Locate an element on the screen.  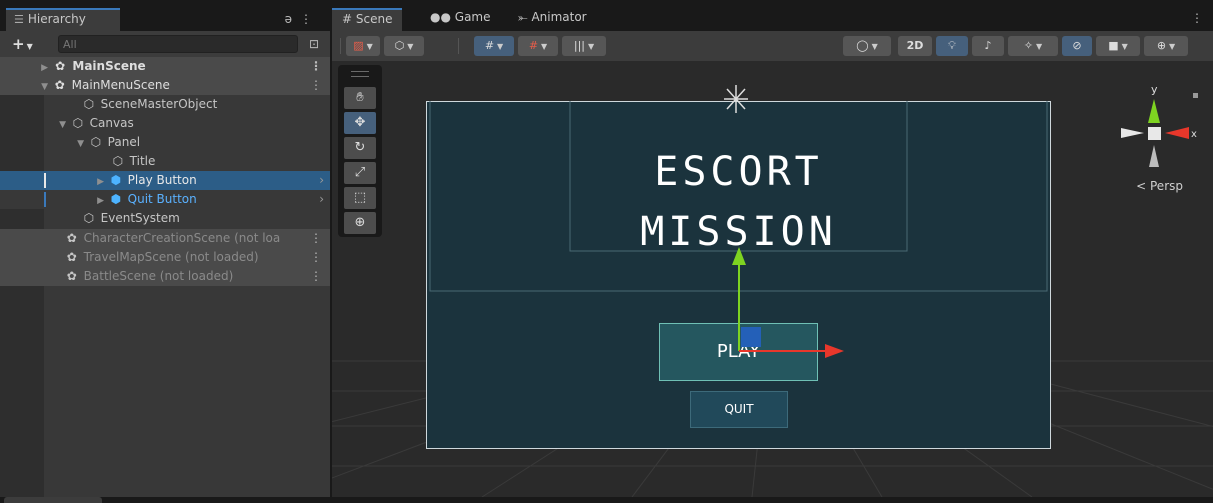
gizmo-neg-x-cone is located at coordinates (1132, 133).